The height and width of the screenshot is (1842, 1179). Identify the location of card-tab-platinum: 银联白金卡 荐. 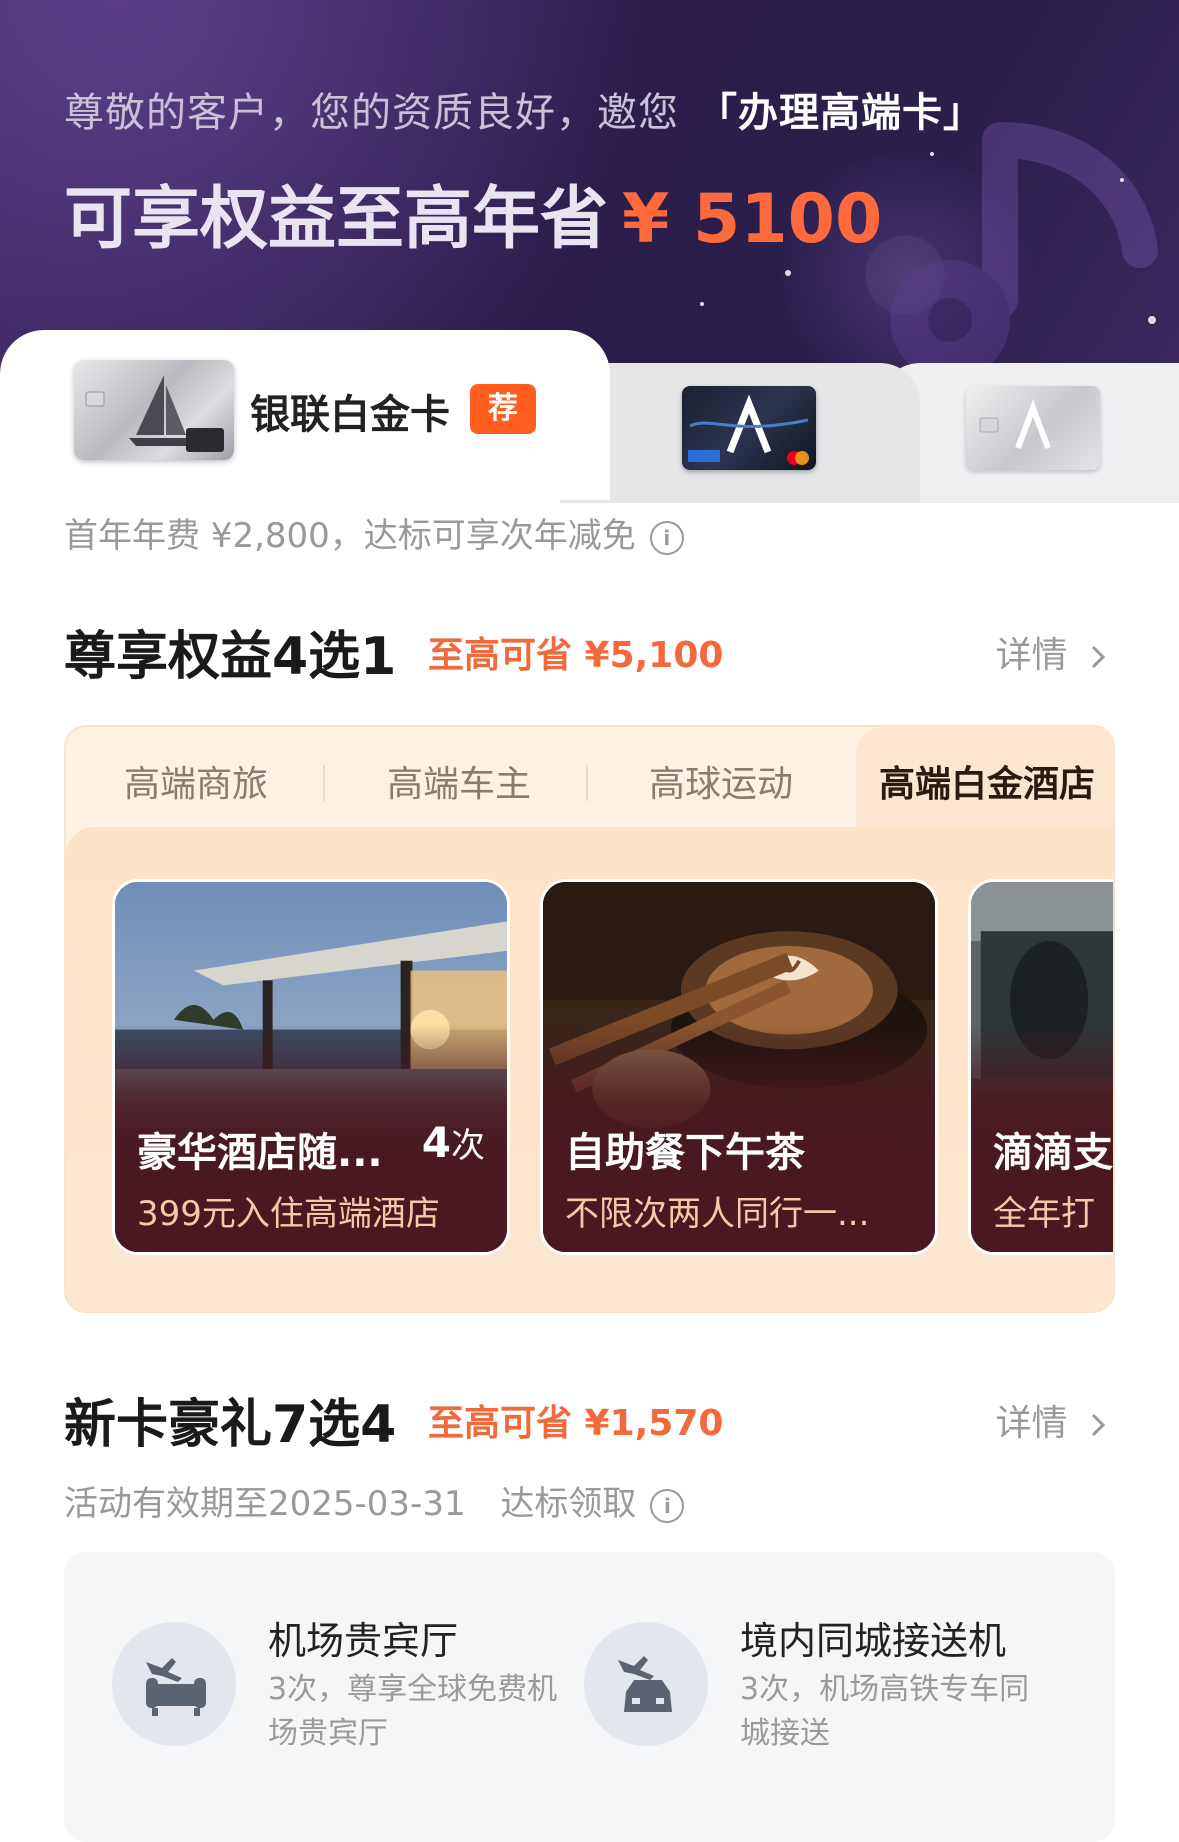
(305, 415).